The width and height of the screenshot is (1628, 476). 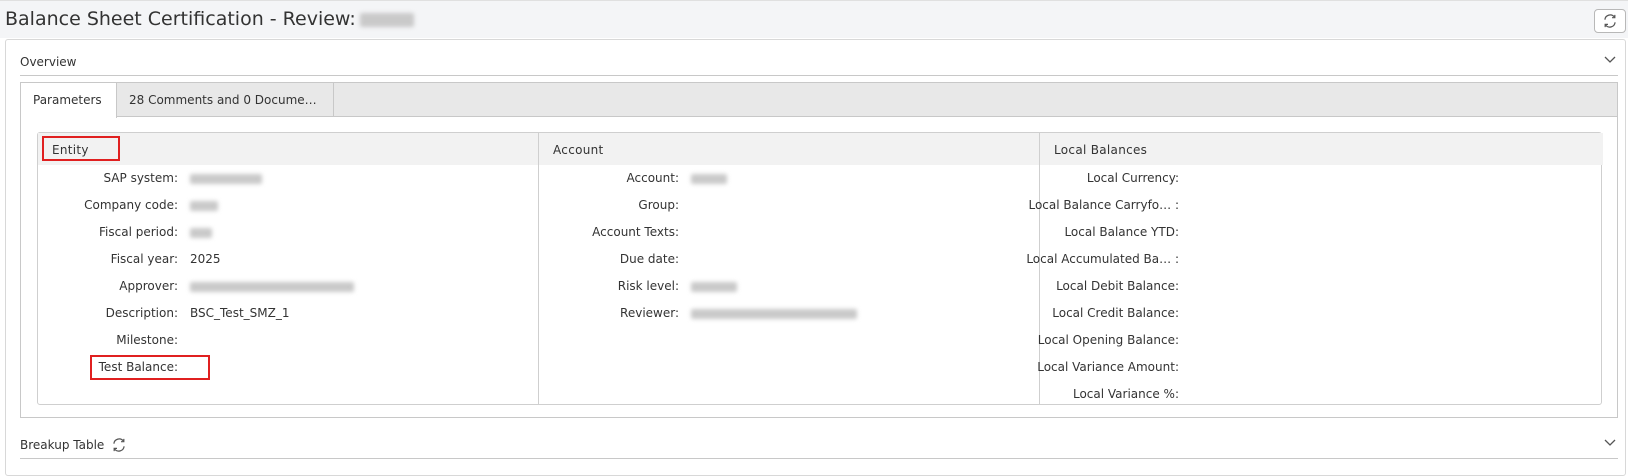 I want to click on field-row: Due date:, so click(x=789, y=259).